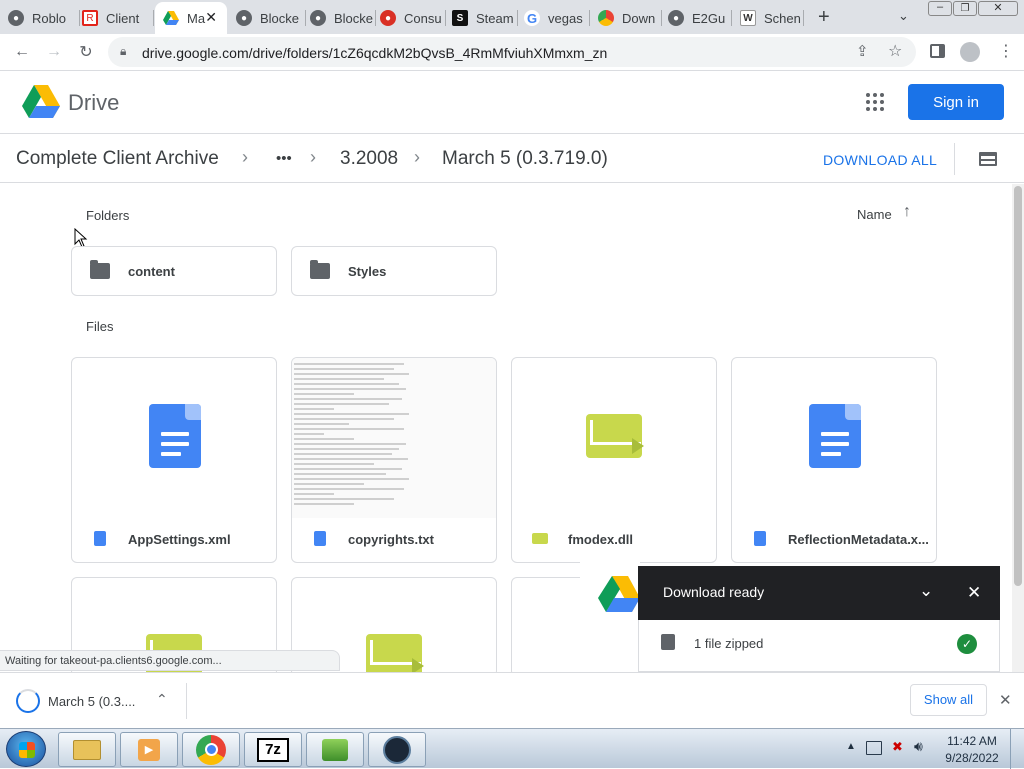 Image resolution: width=1024 pixels, height=769 pixels. What do you see at coordinates (179, 539) in the screenshot?
I see `file-name: AppSettings.xml` at bounding box center [179, 539].